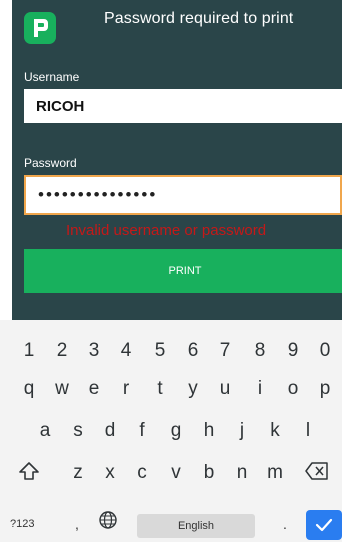  I want to click on shift-icon, so click(29, 474).